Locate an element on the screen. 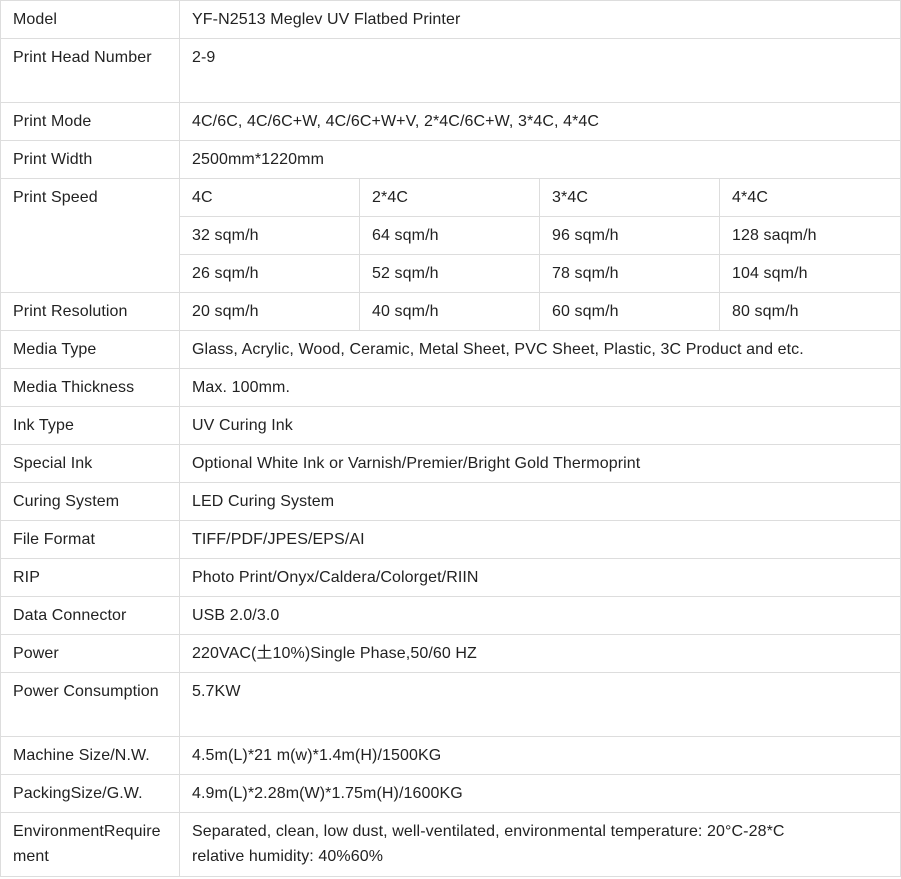 This screenshot has width=901, height=879. spec-label: Media Thickness is located at coordinates (90, 387).